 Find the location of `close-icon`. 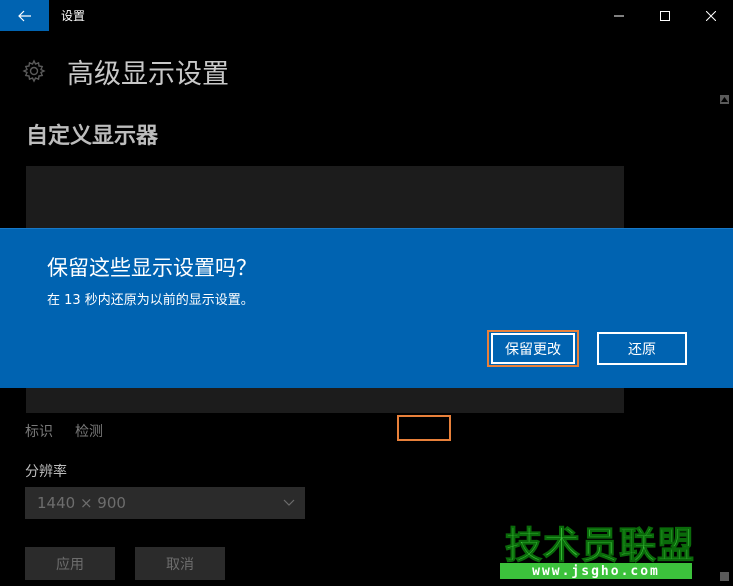

close-icon is located at coordinates (711, 15).